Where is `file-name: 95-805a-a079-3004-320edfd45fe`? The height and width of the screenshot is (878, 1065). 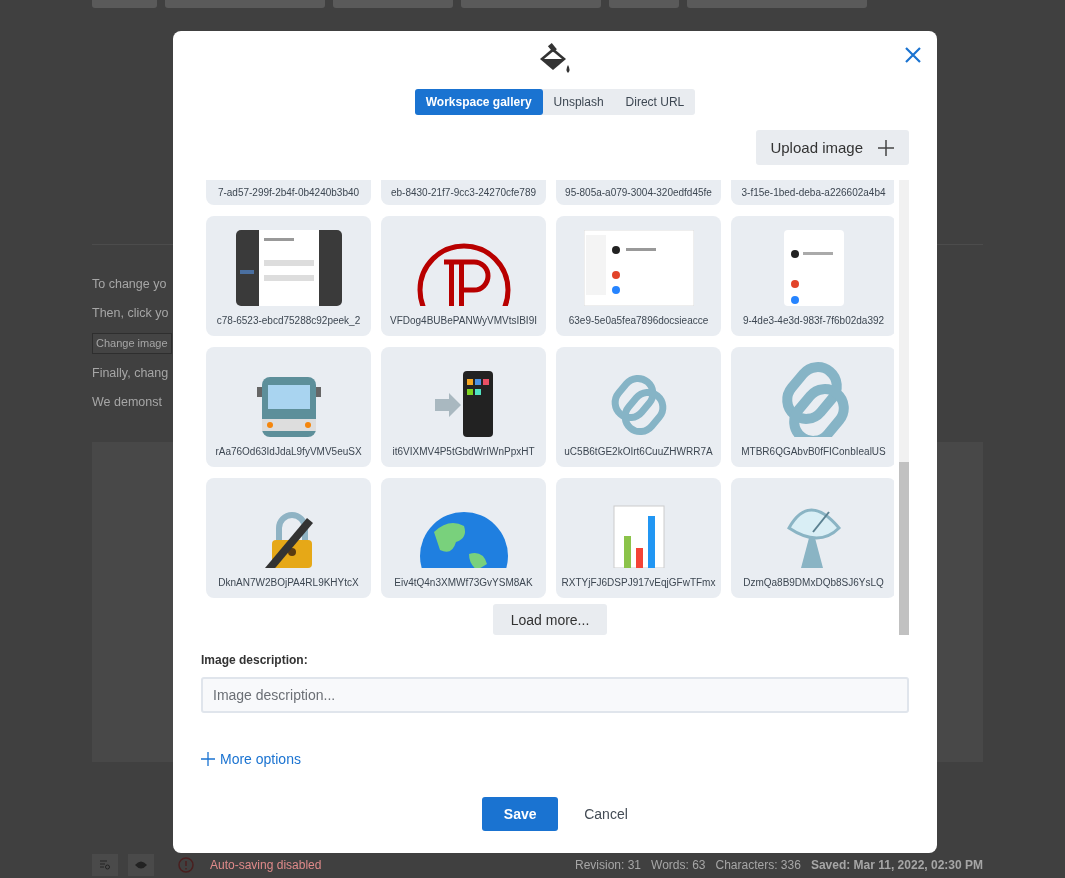
file-name: 95-805a-a079-3004-320edfd45fe is located at coordinates (638, 193).